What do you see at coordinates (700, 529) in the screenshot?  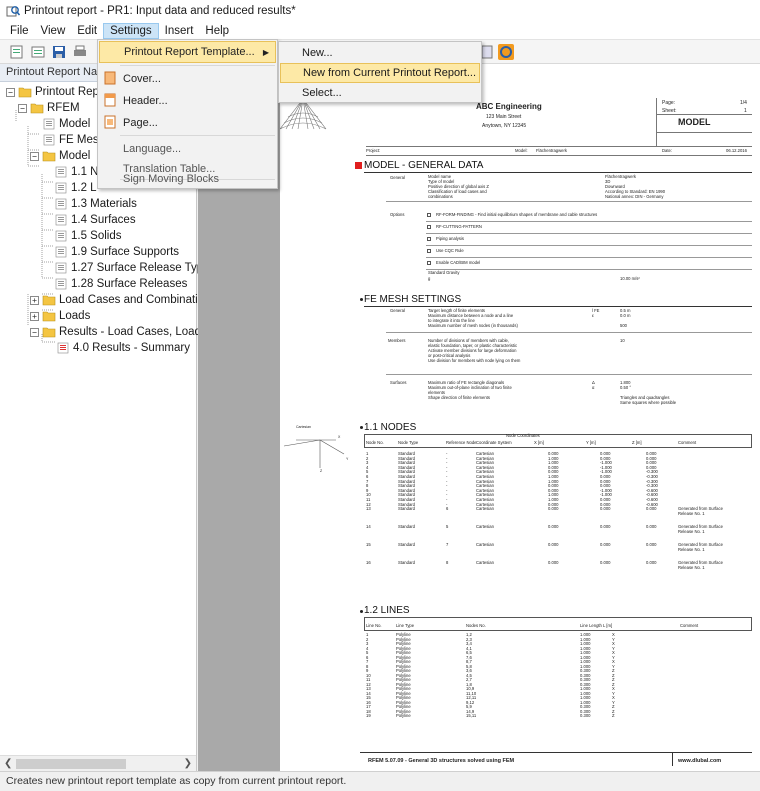 I see `node-comment: Generated from Surface Release No. 1` at bounding box center [700, 529].